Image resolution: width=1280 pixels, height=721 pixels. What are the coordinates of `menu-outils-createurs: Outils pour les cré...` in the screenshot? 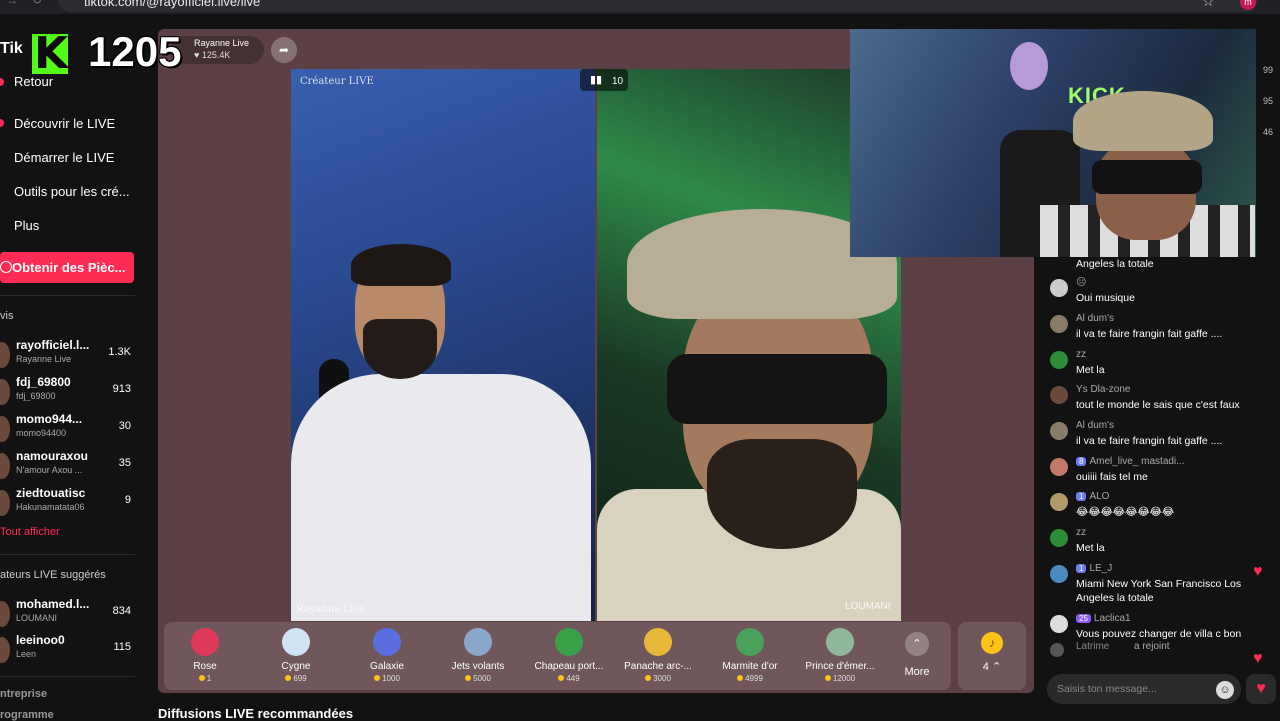 It's located at (72, 191).